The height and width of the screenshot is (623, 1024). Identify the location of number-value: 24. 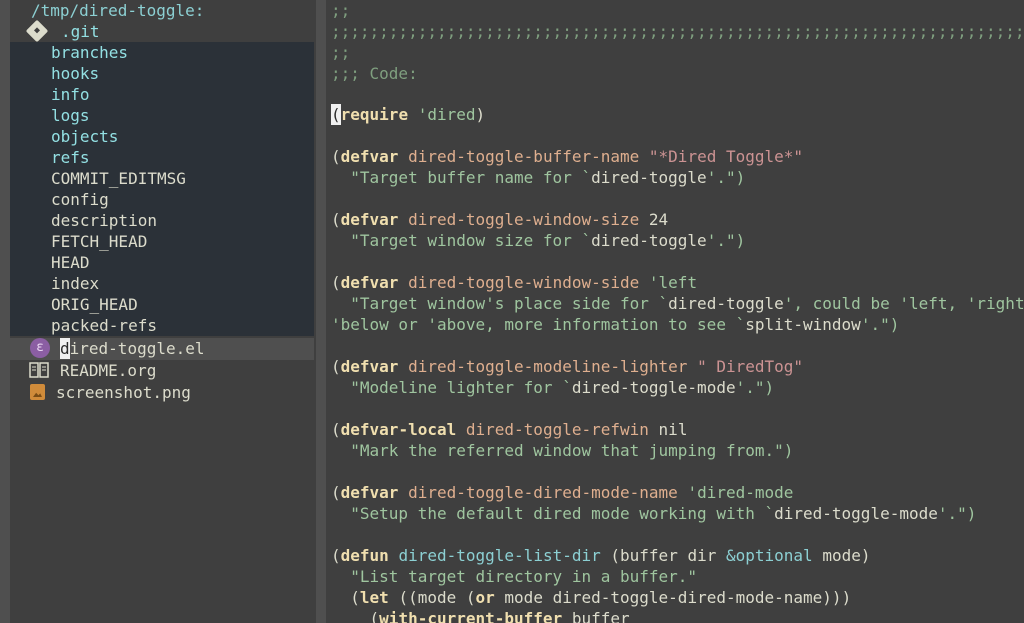
(658, 219).